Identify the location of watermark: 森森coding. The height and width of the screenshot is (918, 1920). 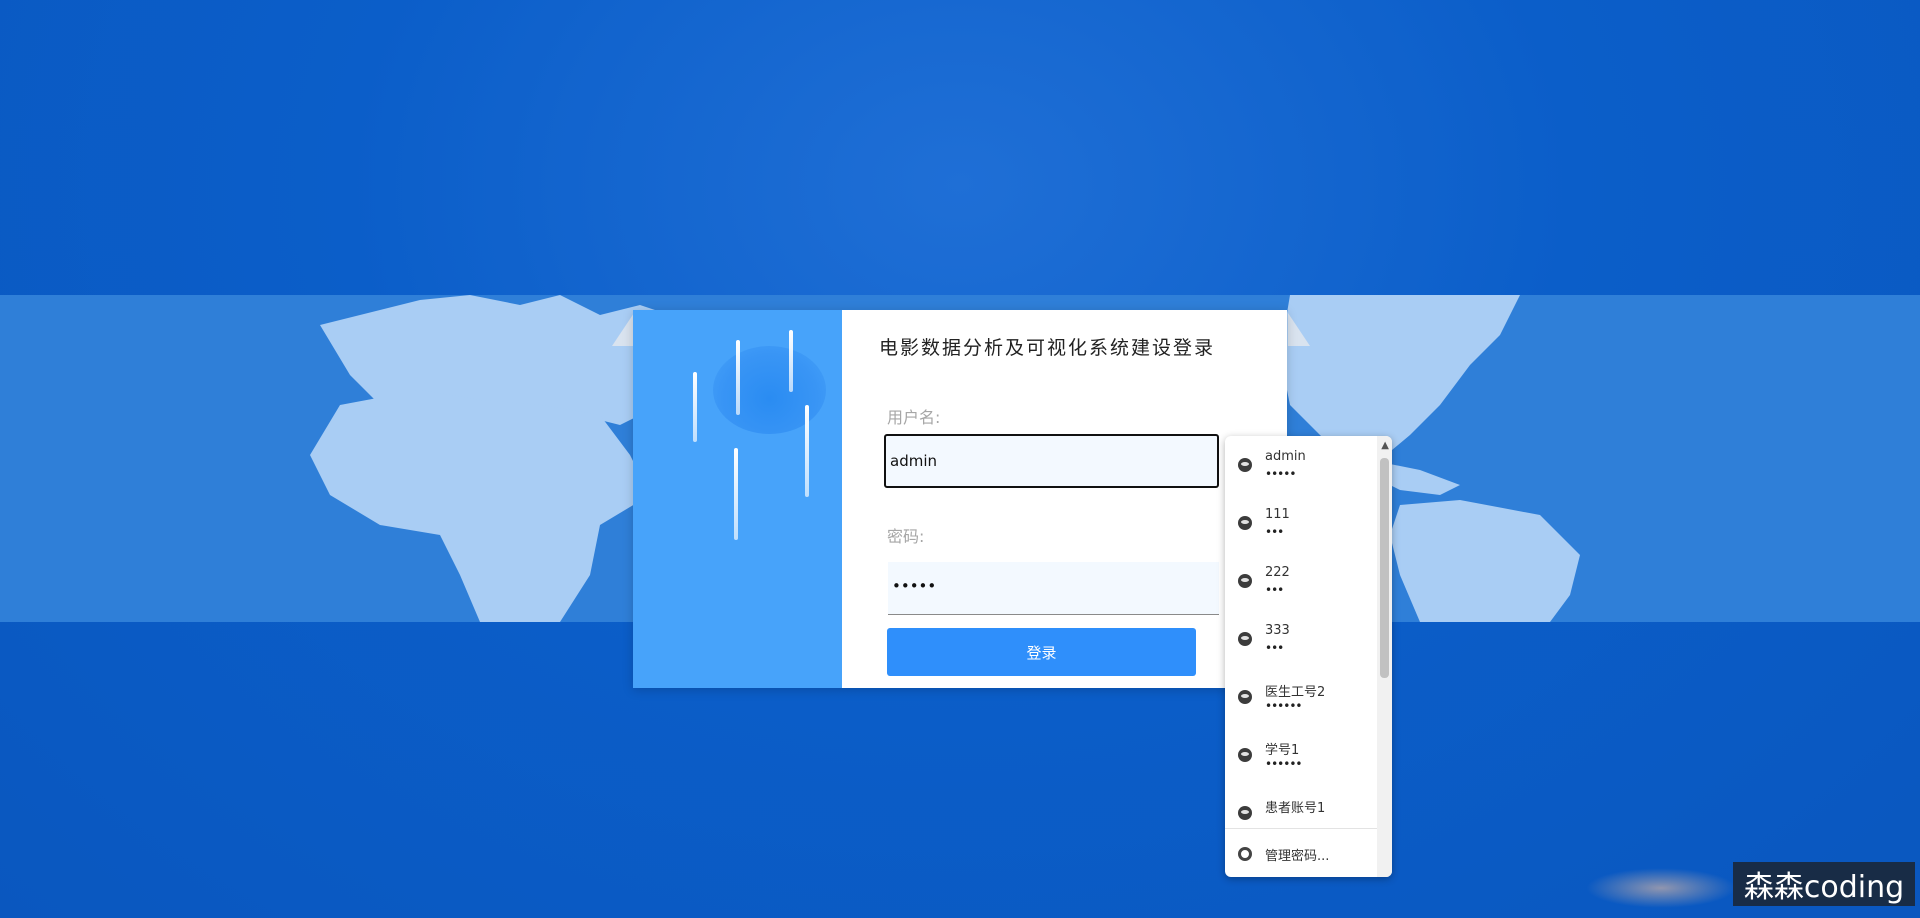
(1824, 884).